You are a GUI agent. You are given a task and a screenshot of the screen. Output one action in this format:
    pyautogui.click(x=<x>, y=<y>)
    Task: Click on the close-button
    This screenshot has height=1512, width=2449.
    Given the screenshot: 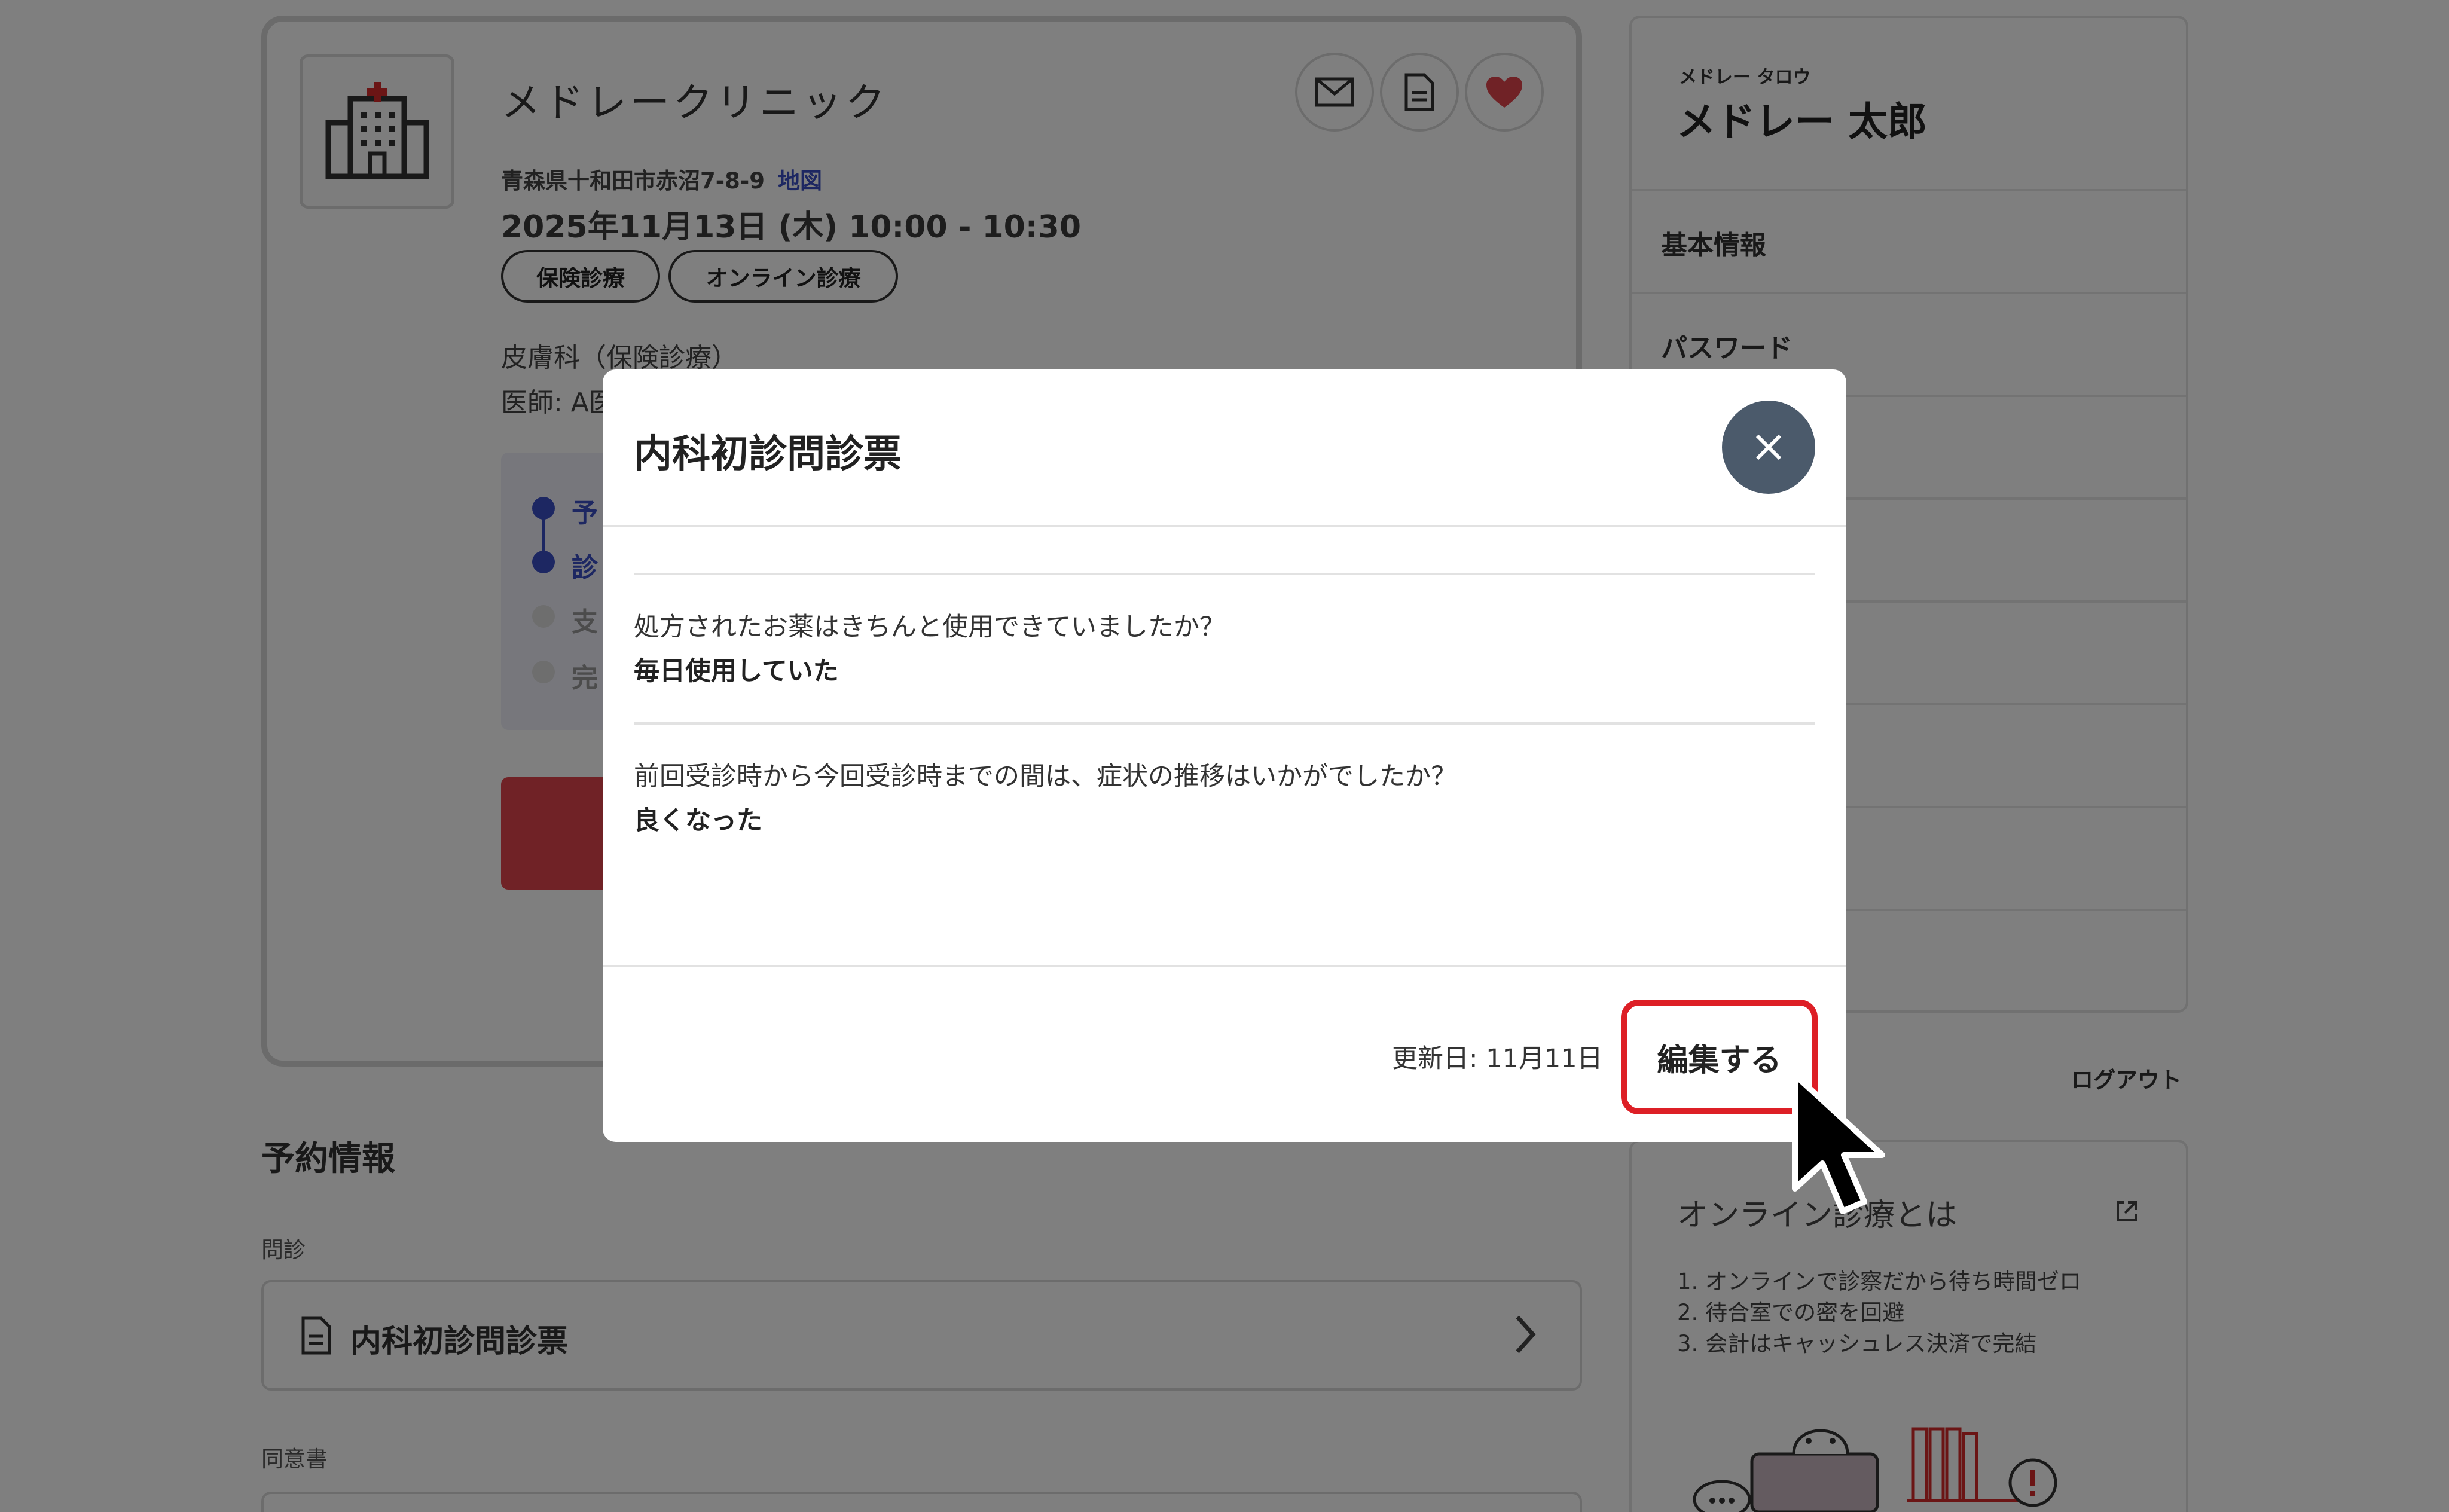 What is the action you would take?
    pyautogui.click(x=1768, y=447)
    